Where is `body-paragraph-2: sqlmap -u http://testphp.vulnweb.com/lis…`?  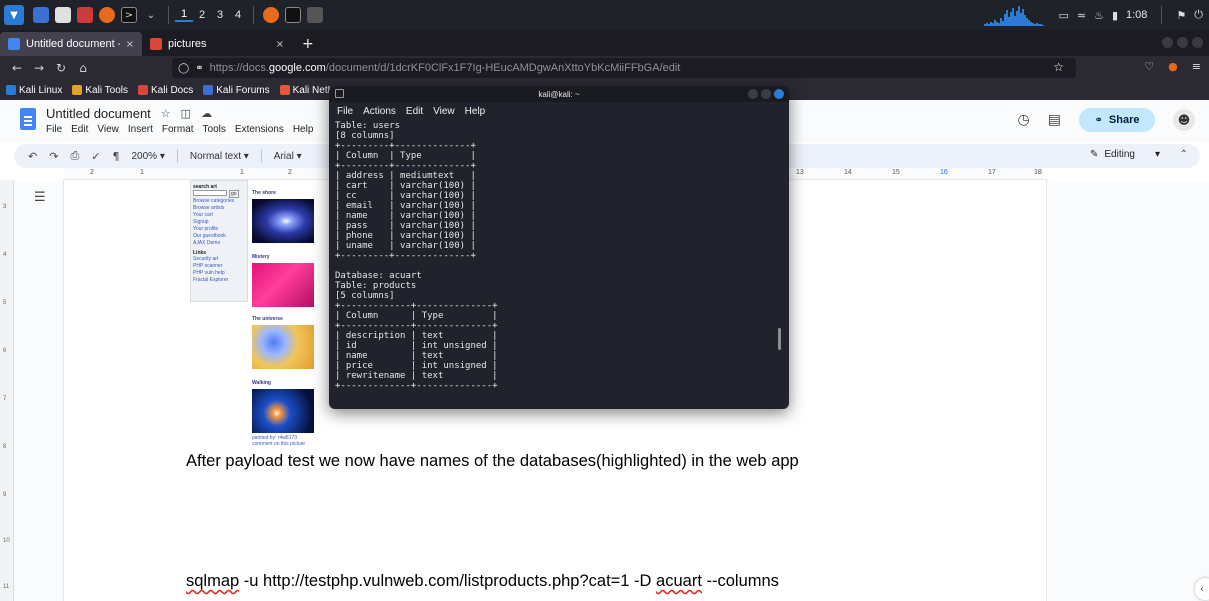 body-paragraph-2: sqlmap -u http://testphp.vulnweb.com/lis… is located at coordinates (482, 581).